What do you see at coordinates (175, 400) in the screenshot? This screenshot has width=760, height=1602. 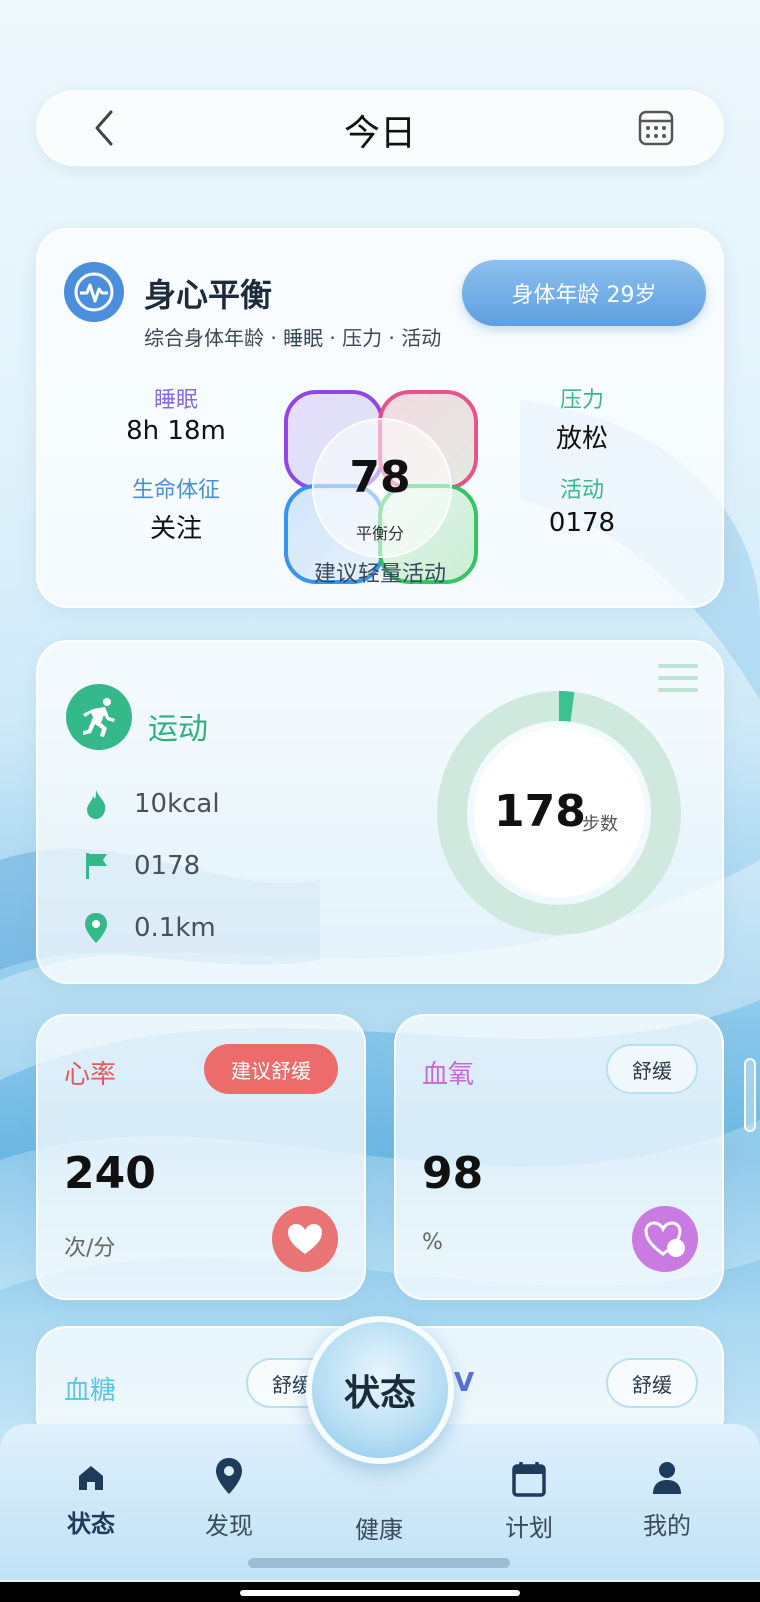 I see `sleep-label: 睡眠` at bounding box center [175, 400].